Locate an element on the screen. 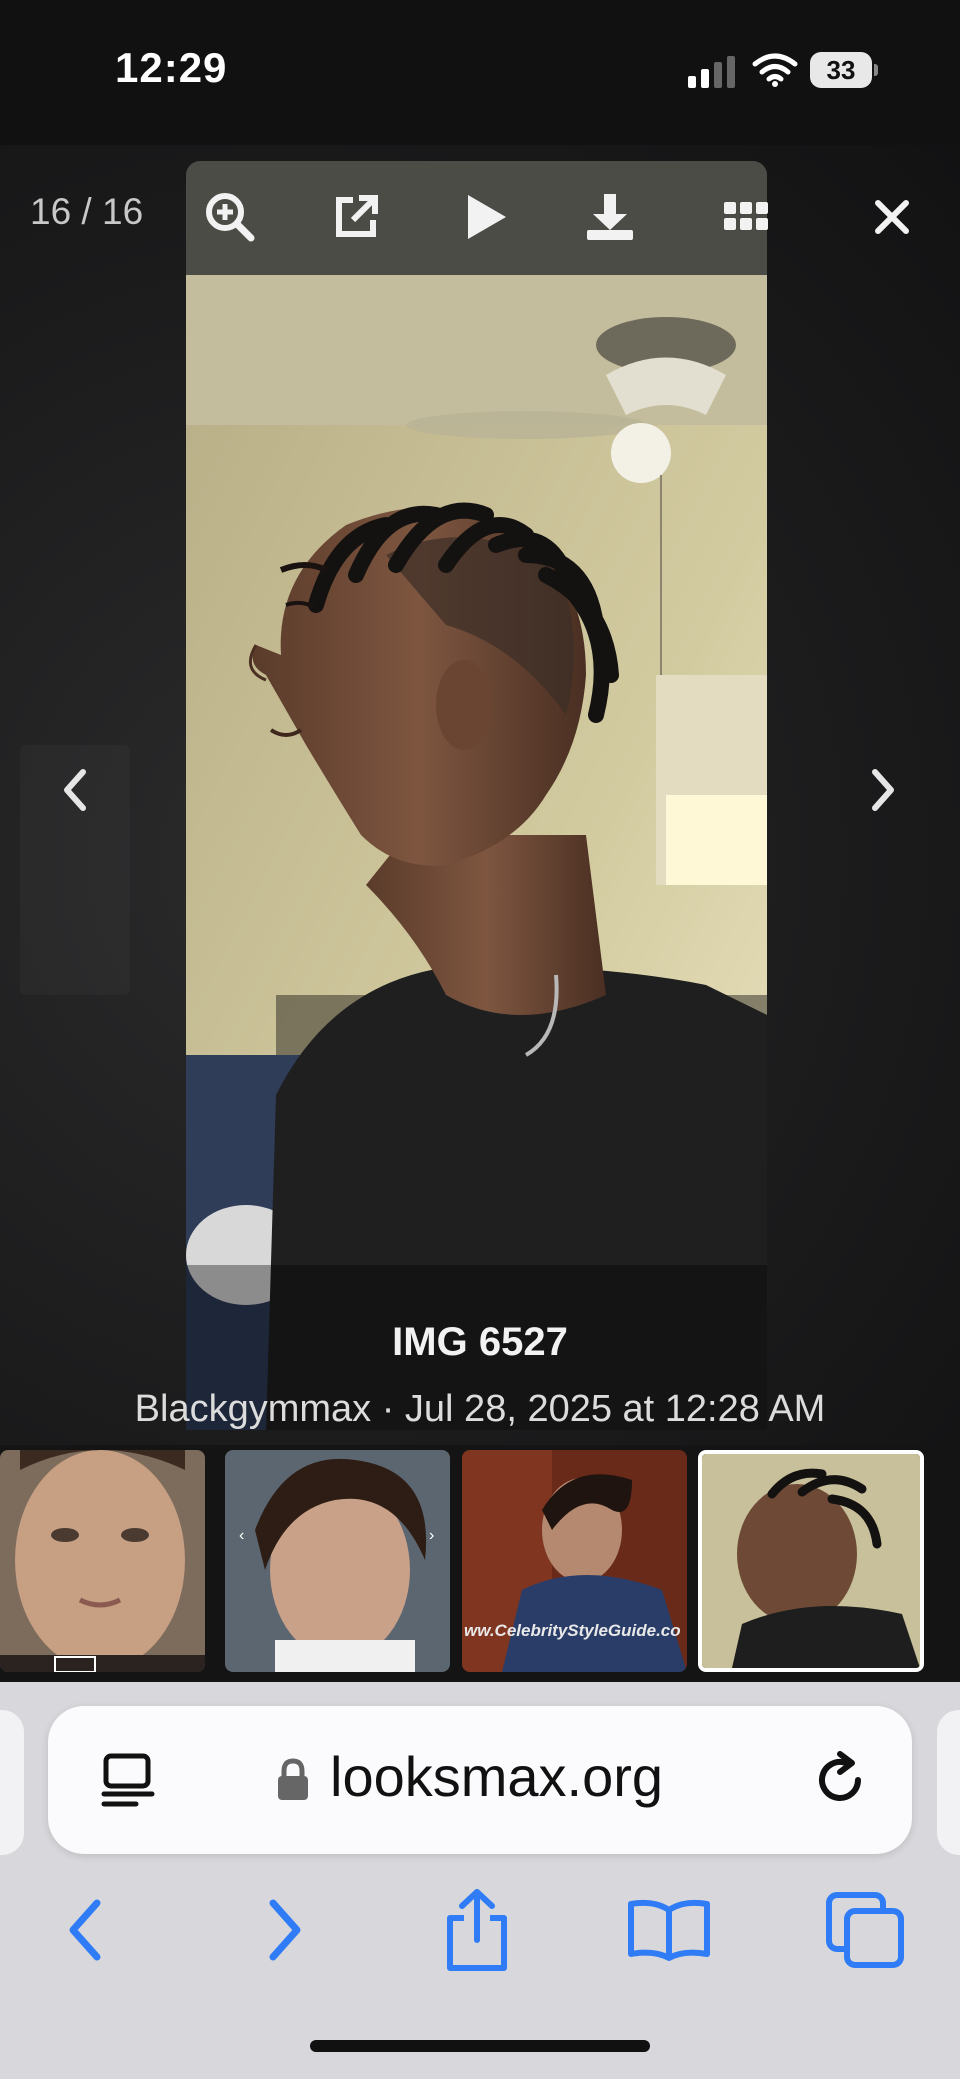 This screenshot has height=2079, width=960. lightbox-toolbar is located at coordinates (477, 218).